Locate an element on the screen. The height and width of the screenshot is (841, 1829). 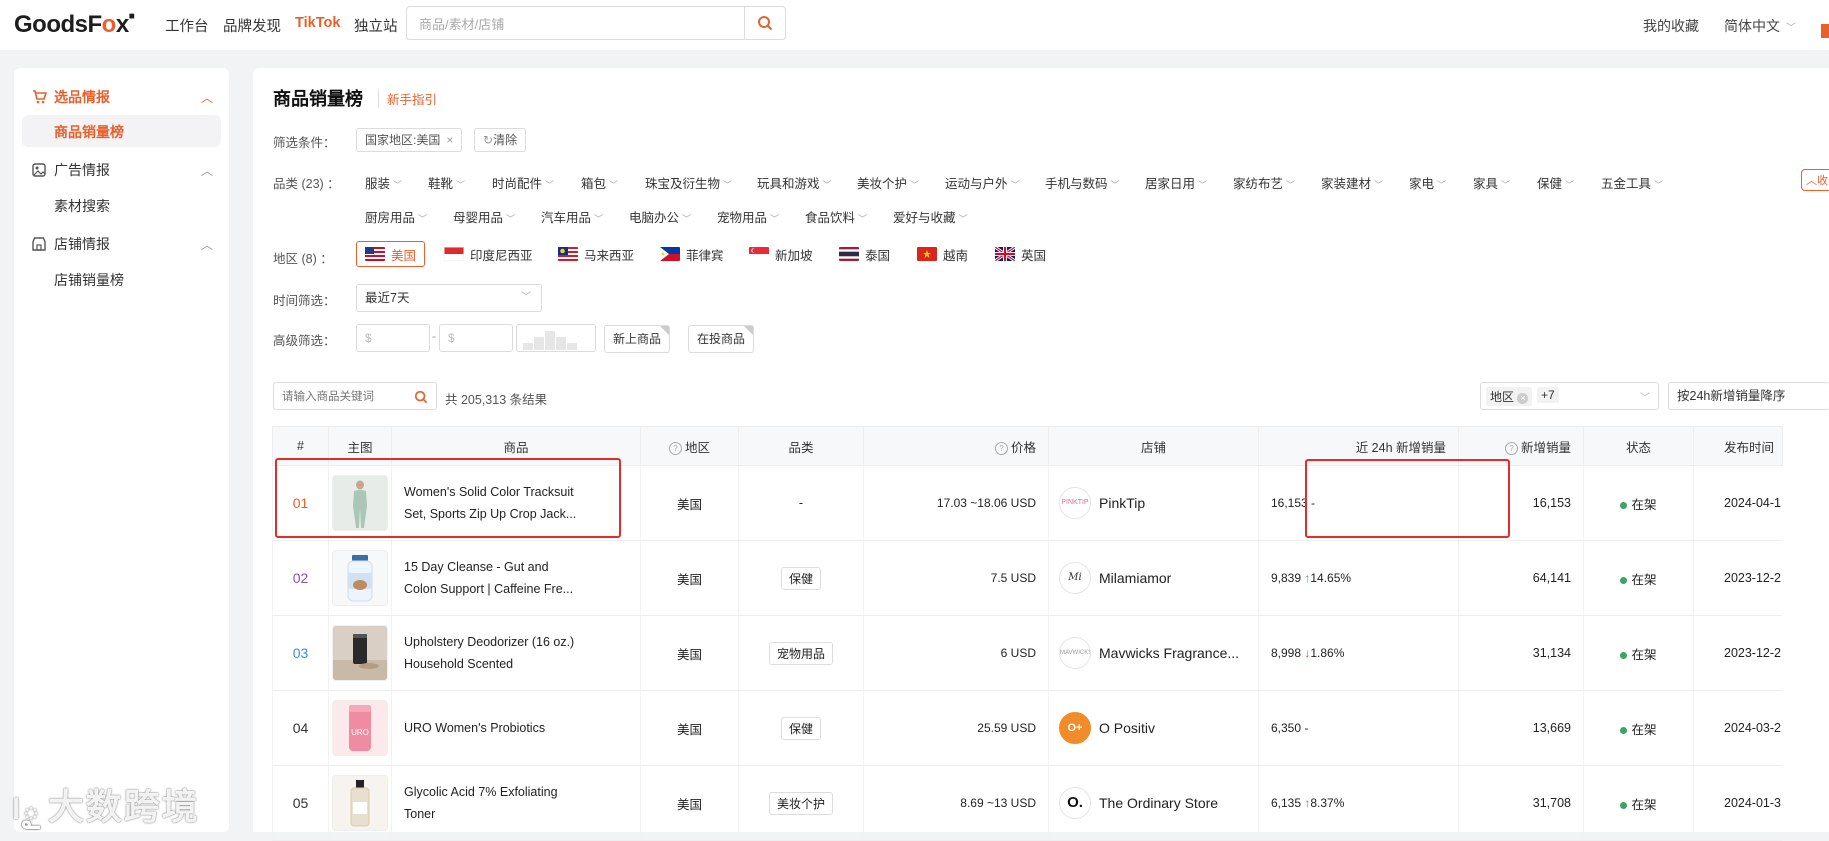
category-appliances: 家电 ﹀ is located at coordinates (1427, 182).